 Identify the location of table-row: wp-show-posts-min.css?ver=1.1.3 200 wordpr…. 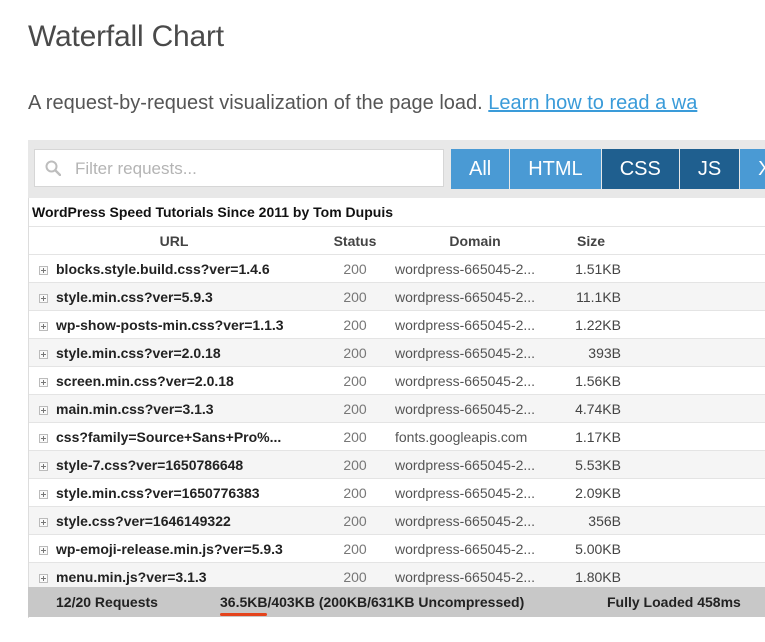
(397, 324).